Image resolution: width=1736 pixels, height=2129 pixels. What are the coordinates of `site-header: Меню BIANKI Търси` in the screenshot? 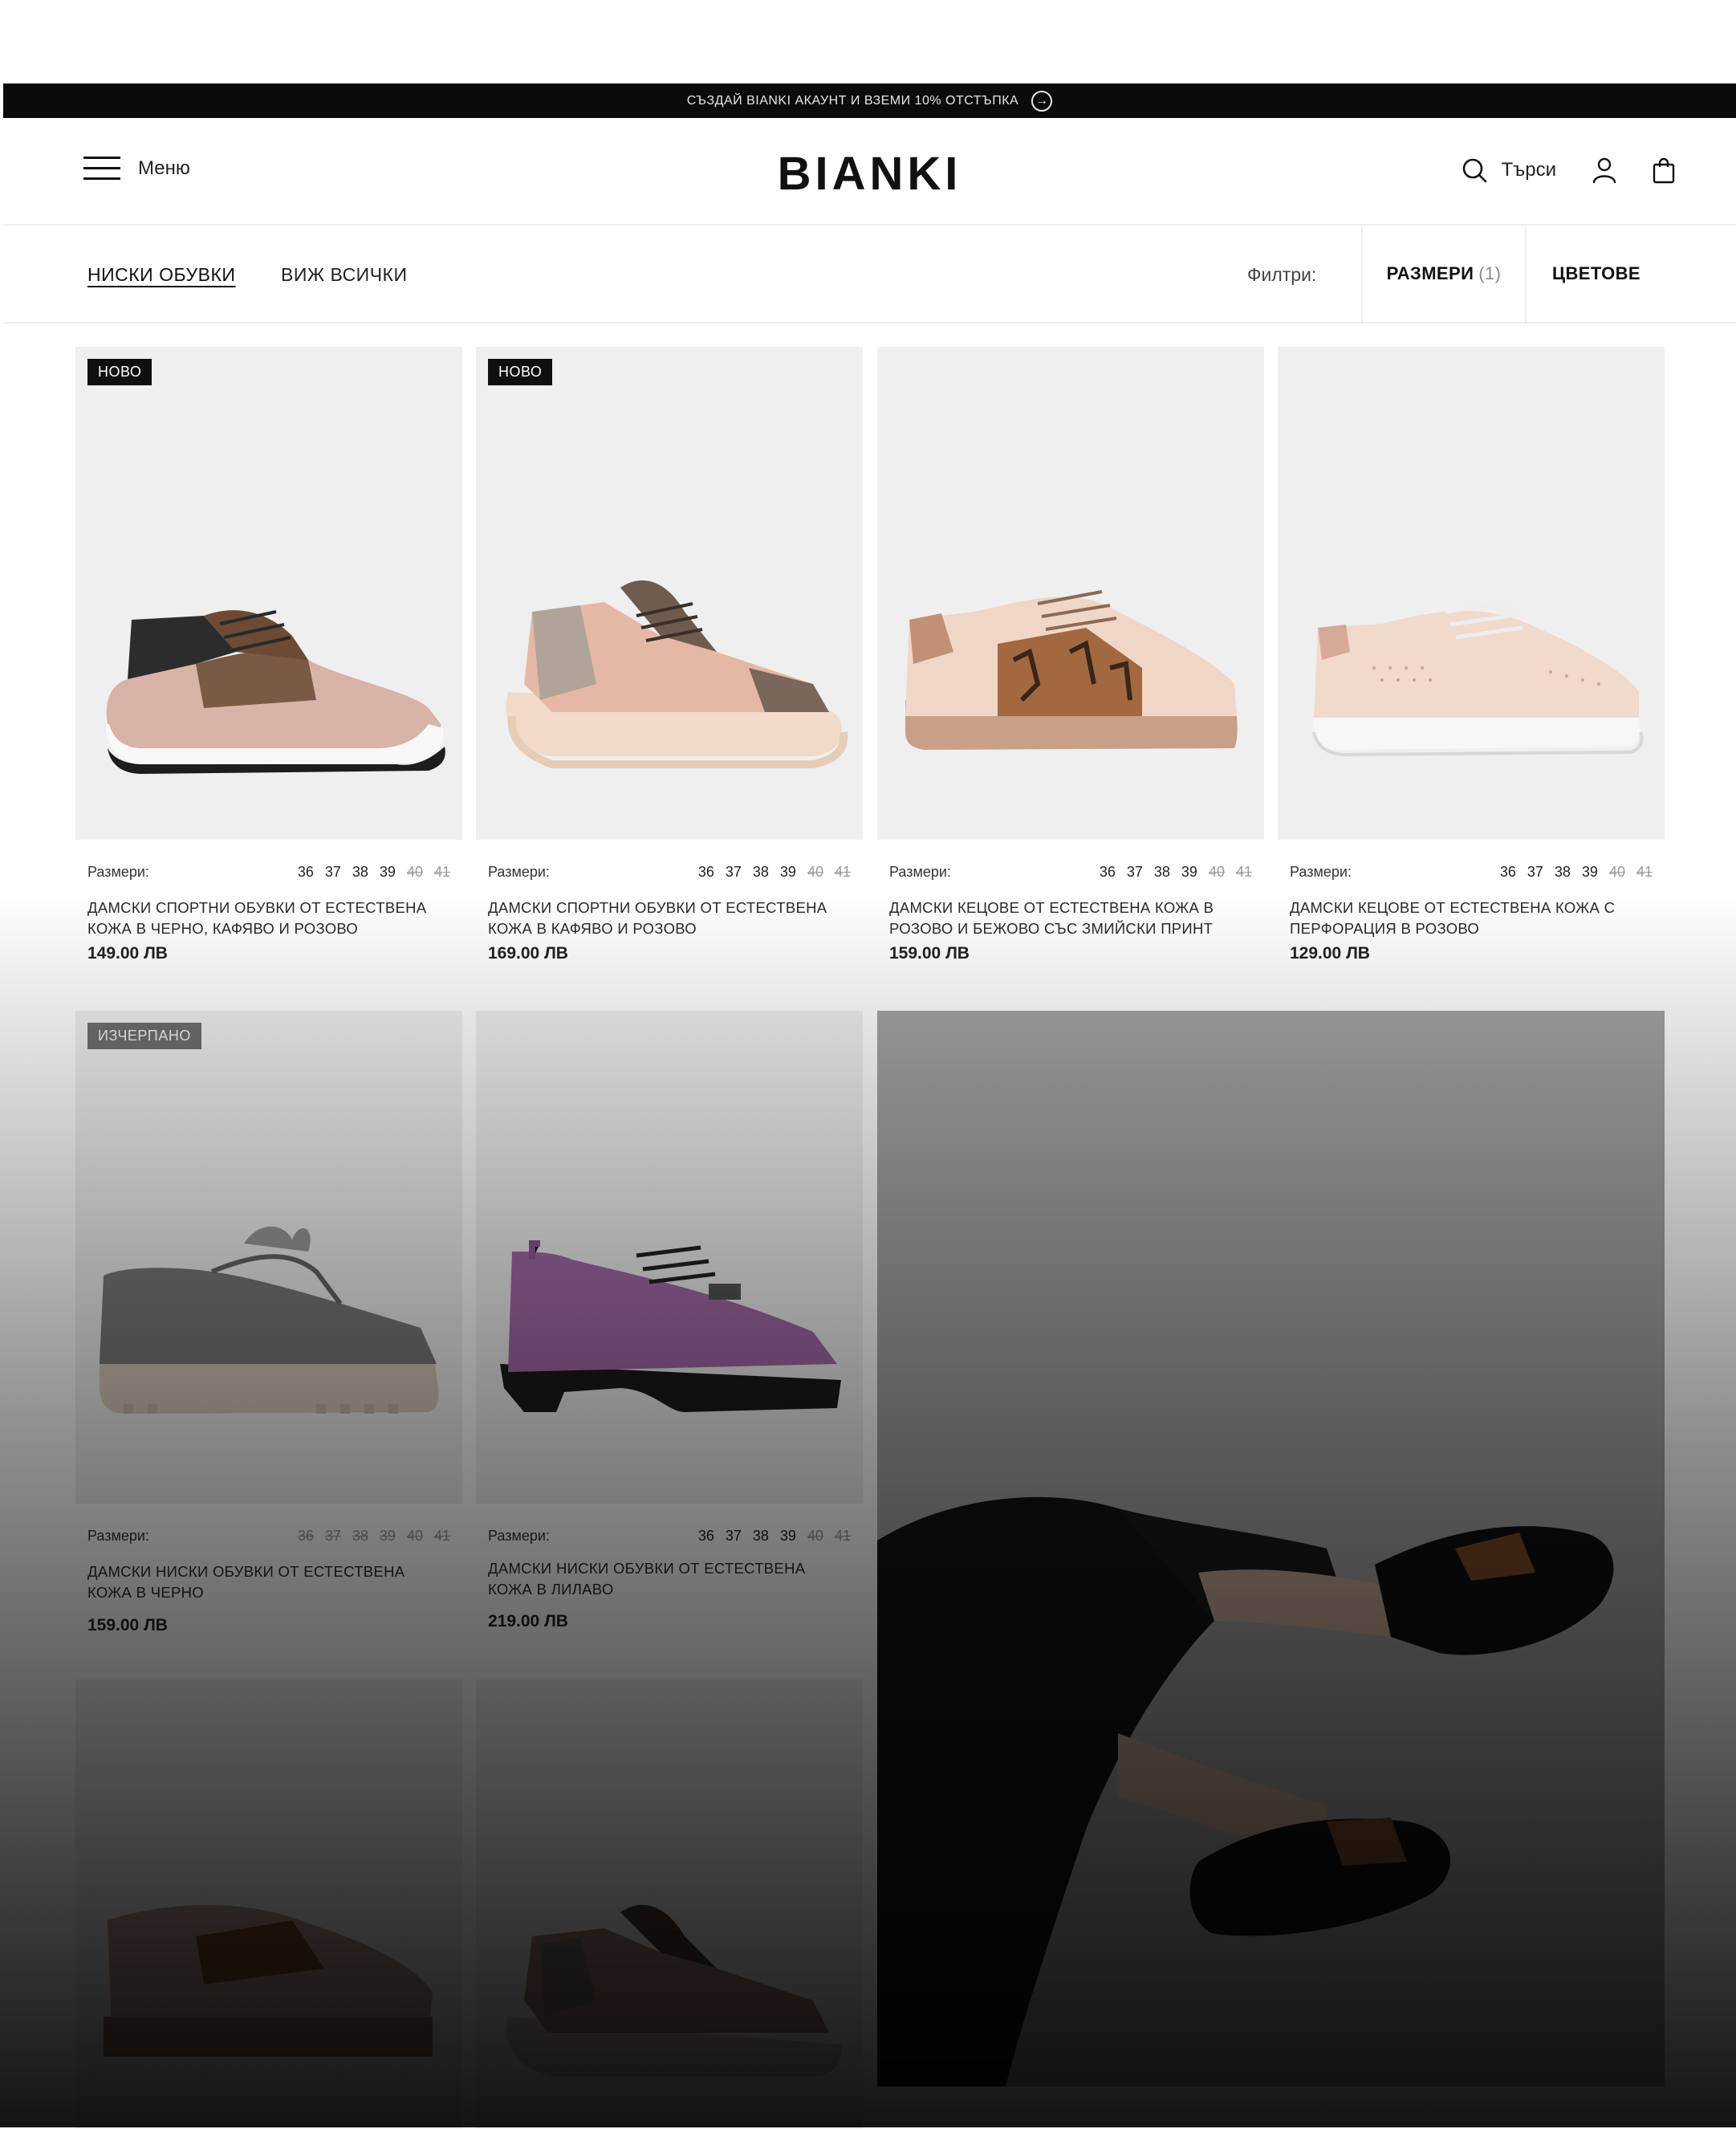 It's located at (869, 172).